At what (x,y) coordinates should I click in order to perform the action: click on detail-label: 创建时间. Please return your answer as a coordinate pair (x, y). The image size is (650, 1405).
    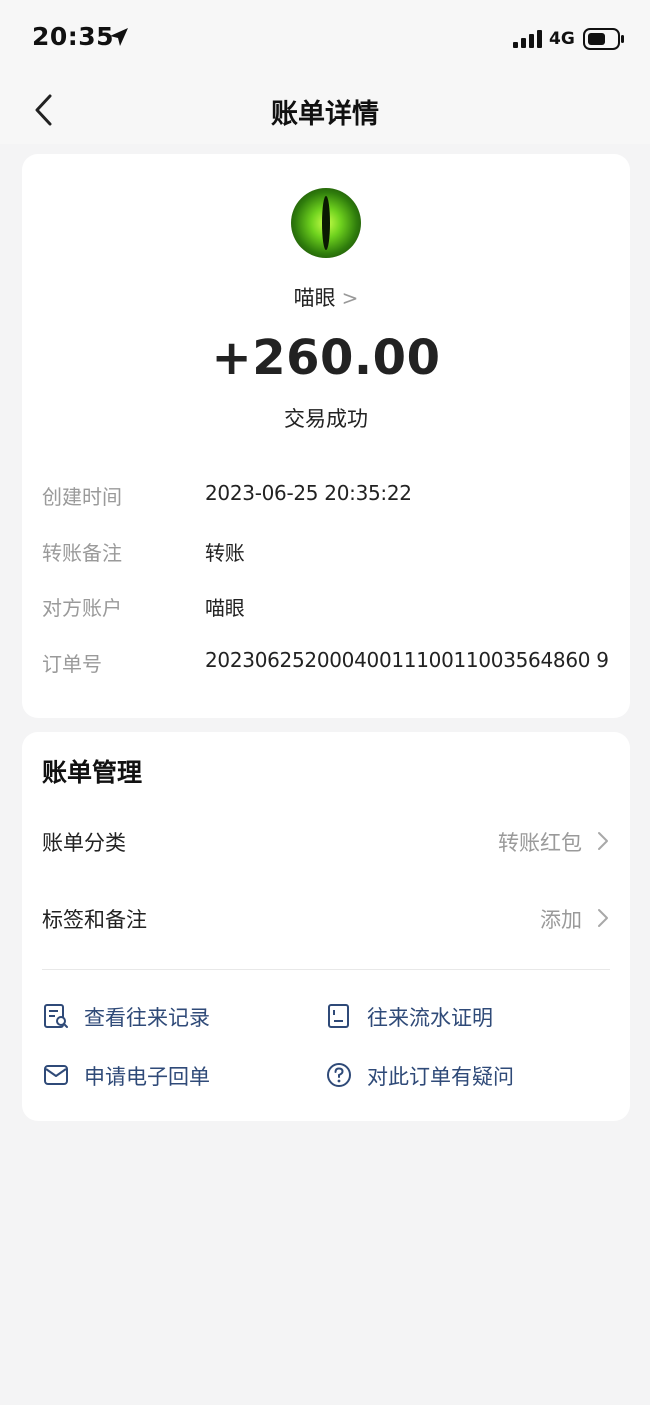
    Looking at the image, I should click on (82, 497).